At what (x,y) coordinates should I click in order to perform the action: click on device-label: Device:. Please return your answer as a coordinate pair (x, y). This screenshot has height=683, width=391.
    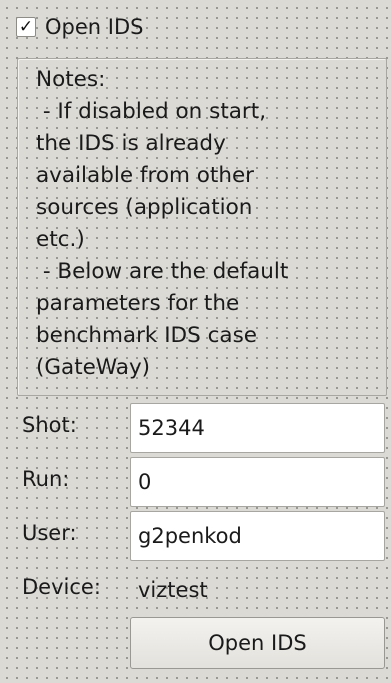
    Looking at the image, I should click on (61, 587).